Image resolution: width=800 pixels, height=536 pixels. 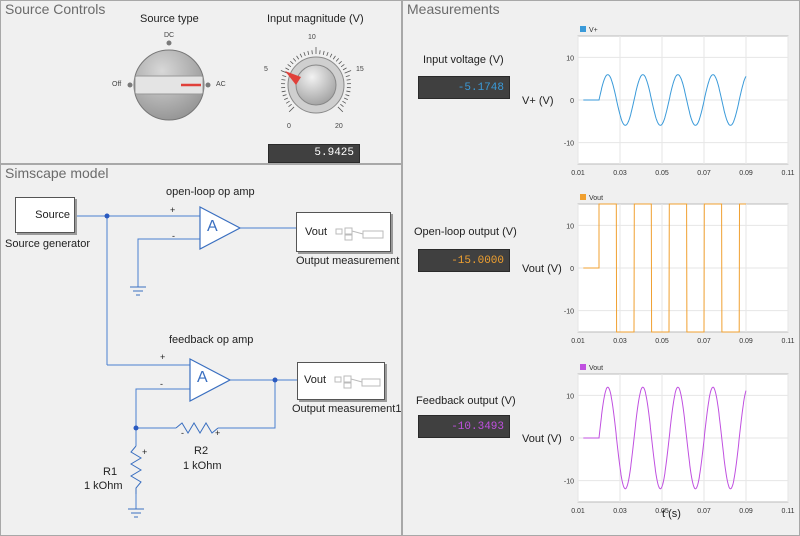 I want to click on openloop-output-label: Open-loop output (V), so click(x=465, y=232).